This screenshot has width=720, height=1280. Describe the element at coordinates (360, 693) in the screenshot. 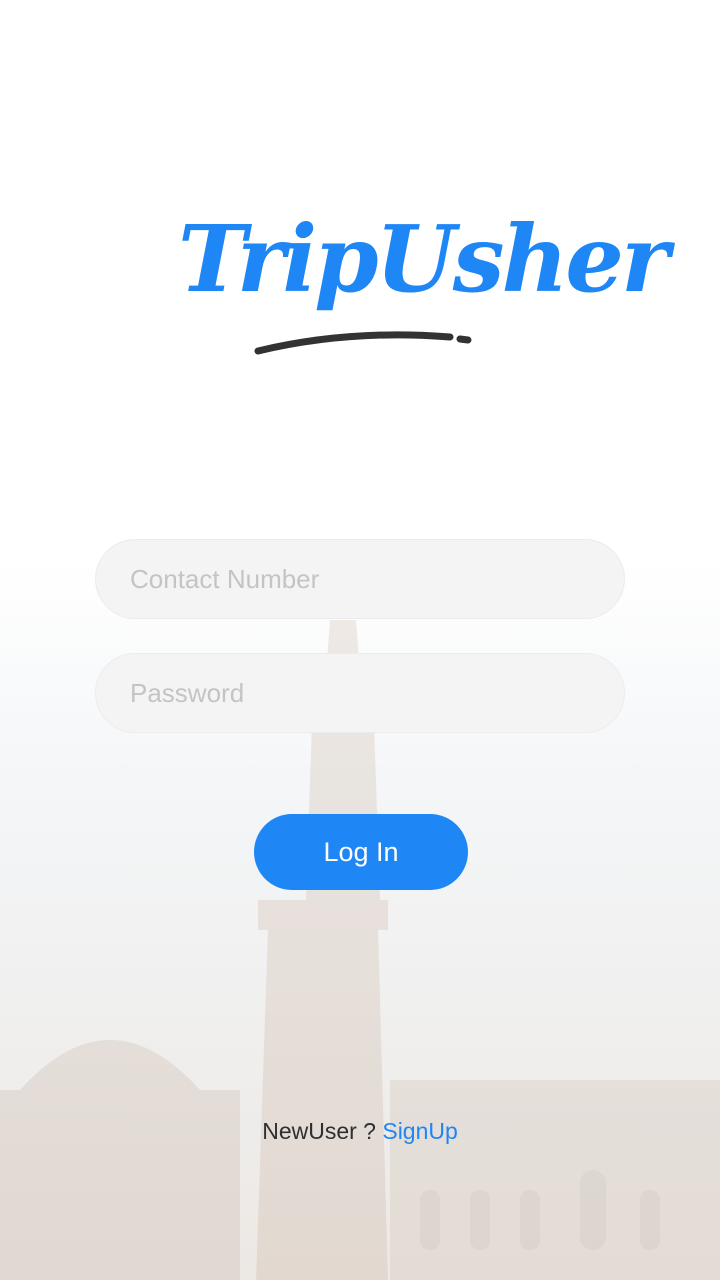

I see `password-input` at that location.